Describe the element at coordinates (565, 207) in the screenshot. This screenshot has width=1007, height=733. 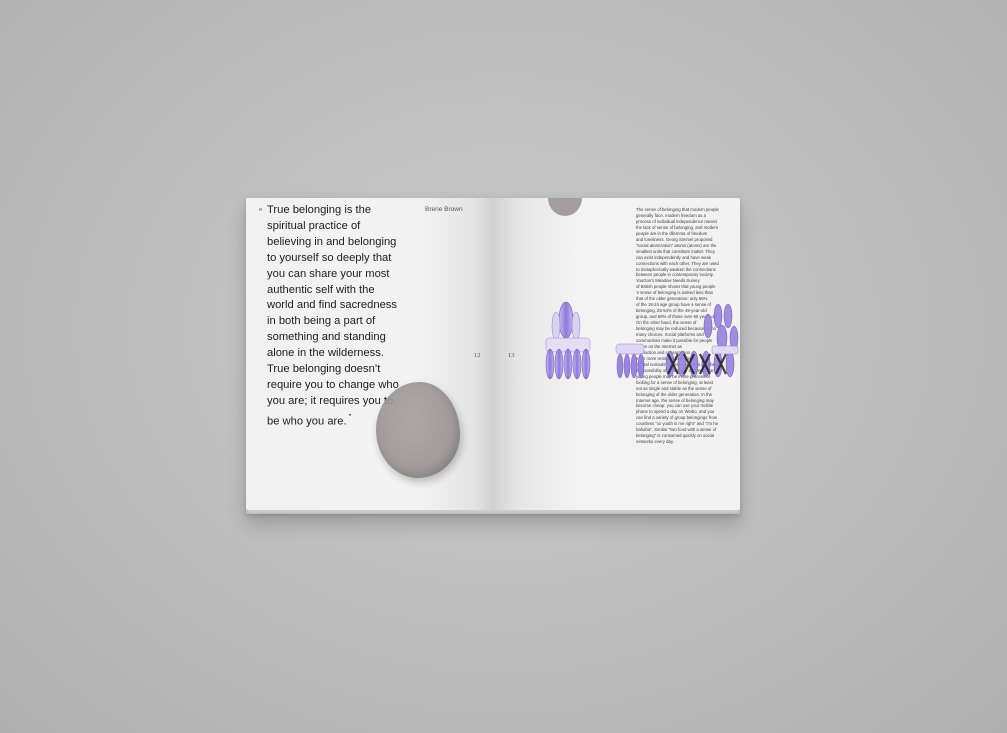
I see `grey-blob-small` at that location.